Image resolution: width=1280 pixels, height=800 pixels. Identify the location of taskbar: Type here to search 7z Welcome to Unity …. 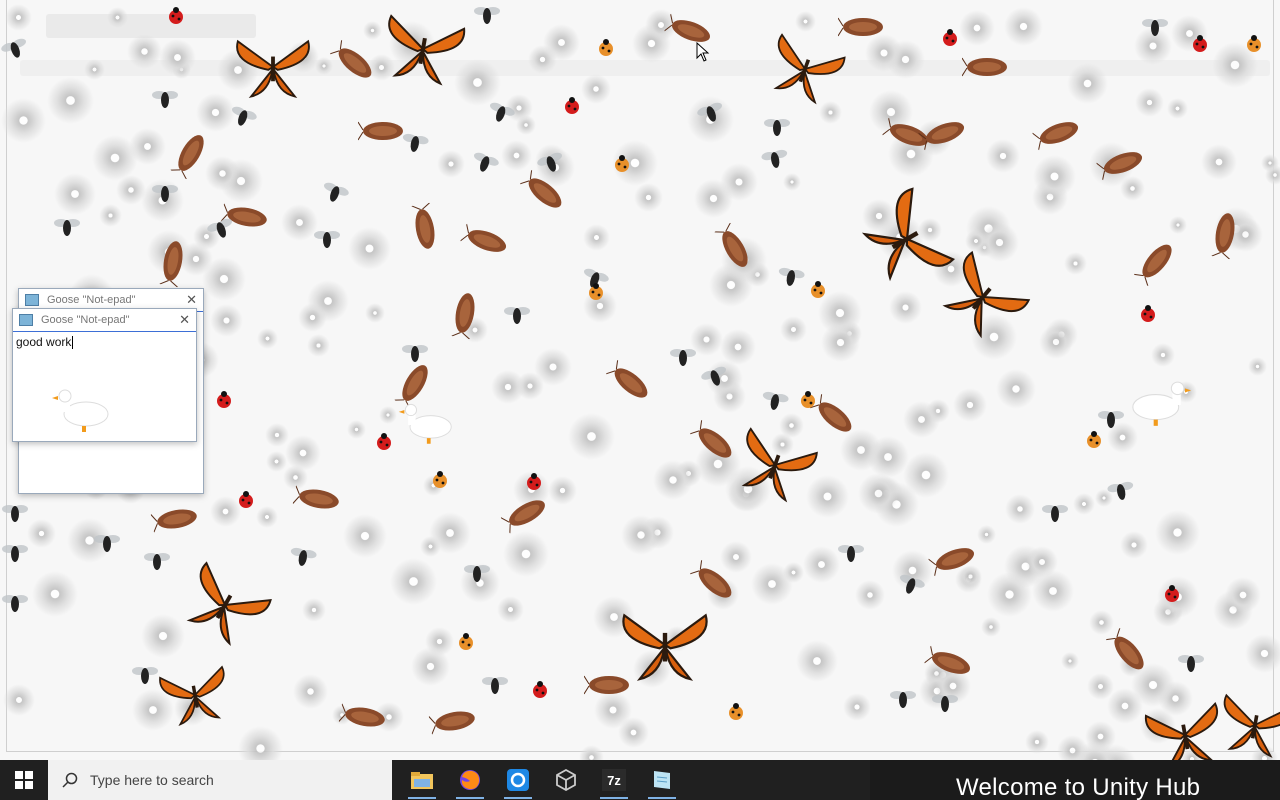
(640, 780).